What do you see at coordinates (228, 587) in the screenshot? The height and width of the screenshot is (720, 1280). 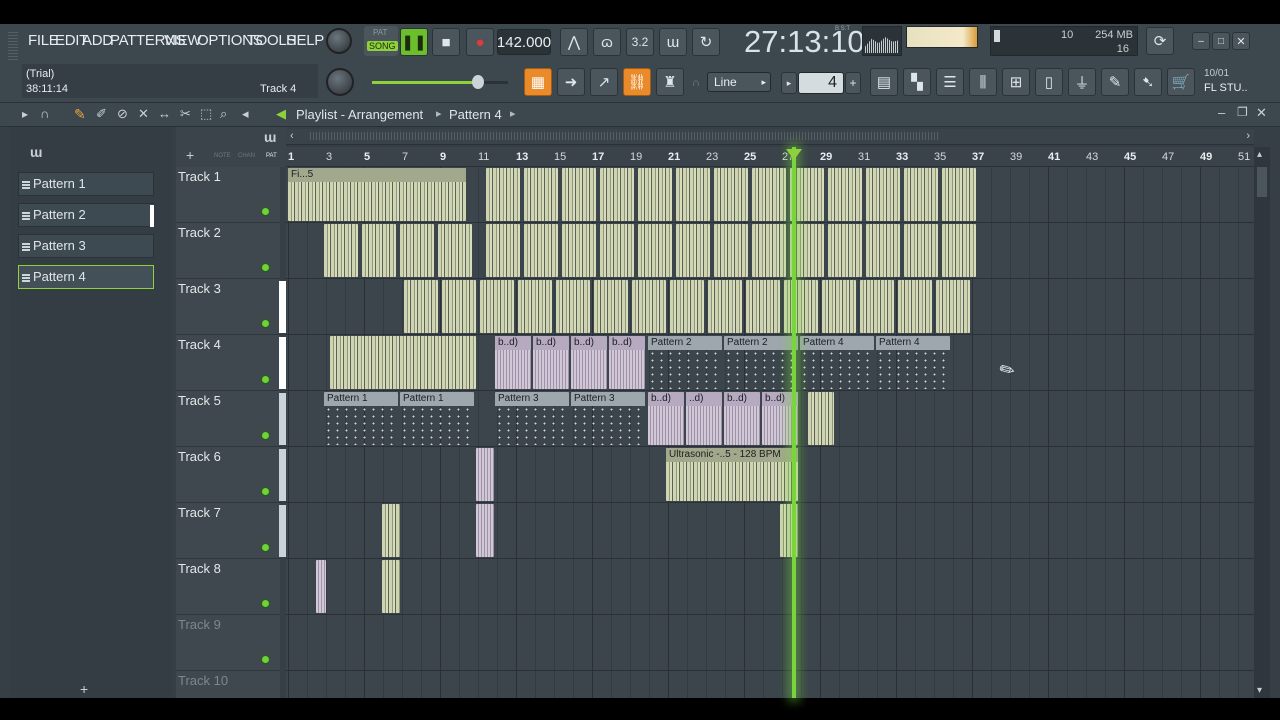 I see `track-header-8: Track 8` at bounding box center [228, 587].